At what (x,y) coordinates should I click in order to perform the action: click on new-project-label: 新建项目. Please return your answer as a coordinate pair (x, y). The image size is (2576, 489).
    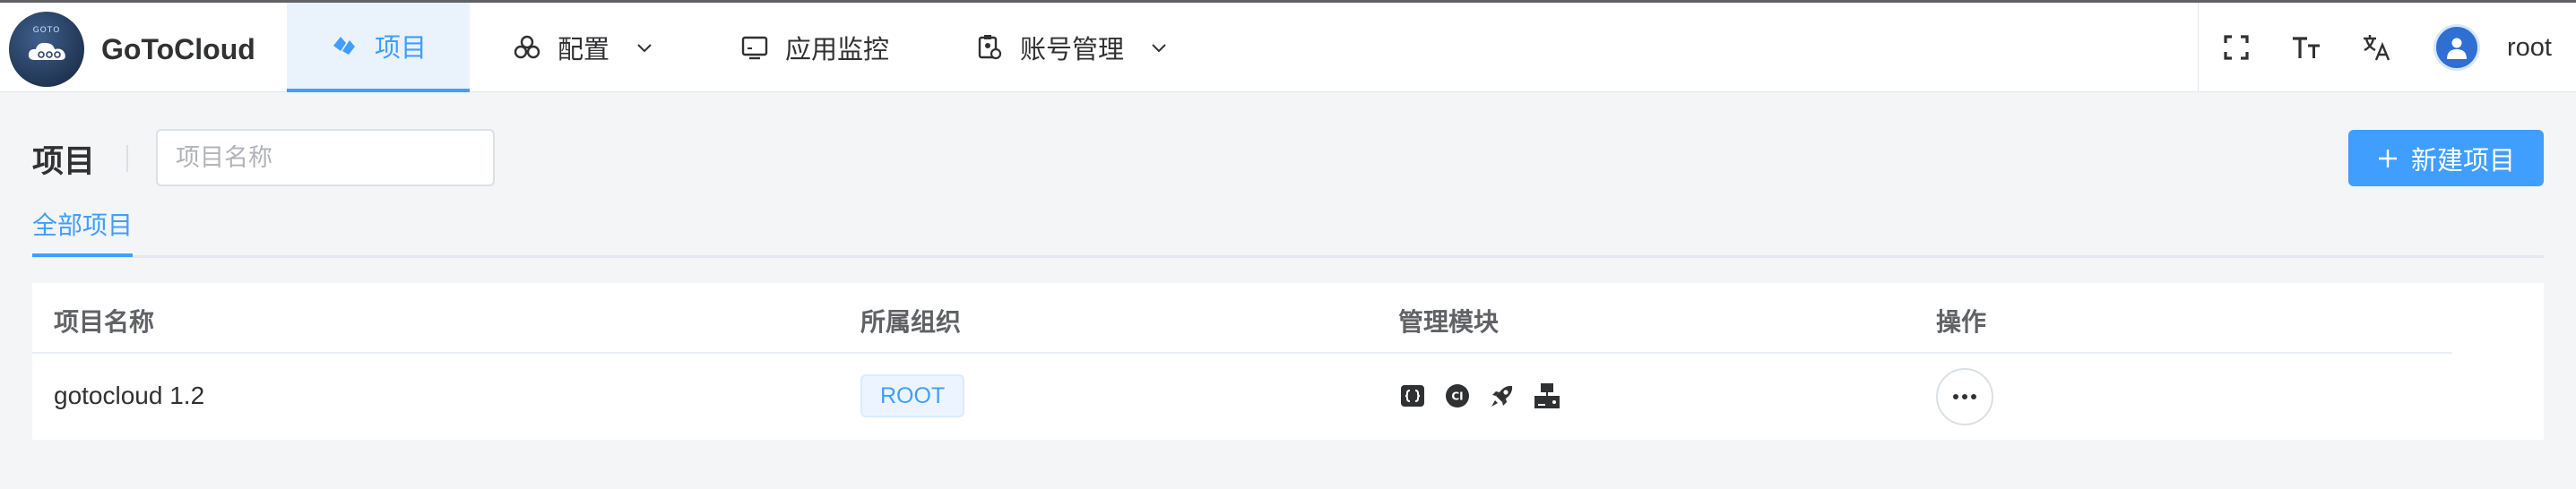
    Looking at the image, I should click on (2462, 160).